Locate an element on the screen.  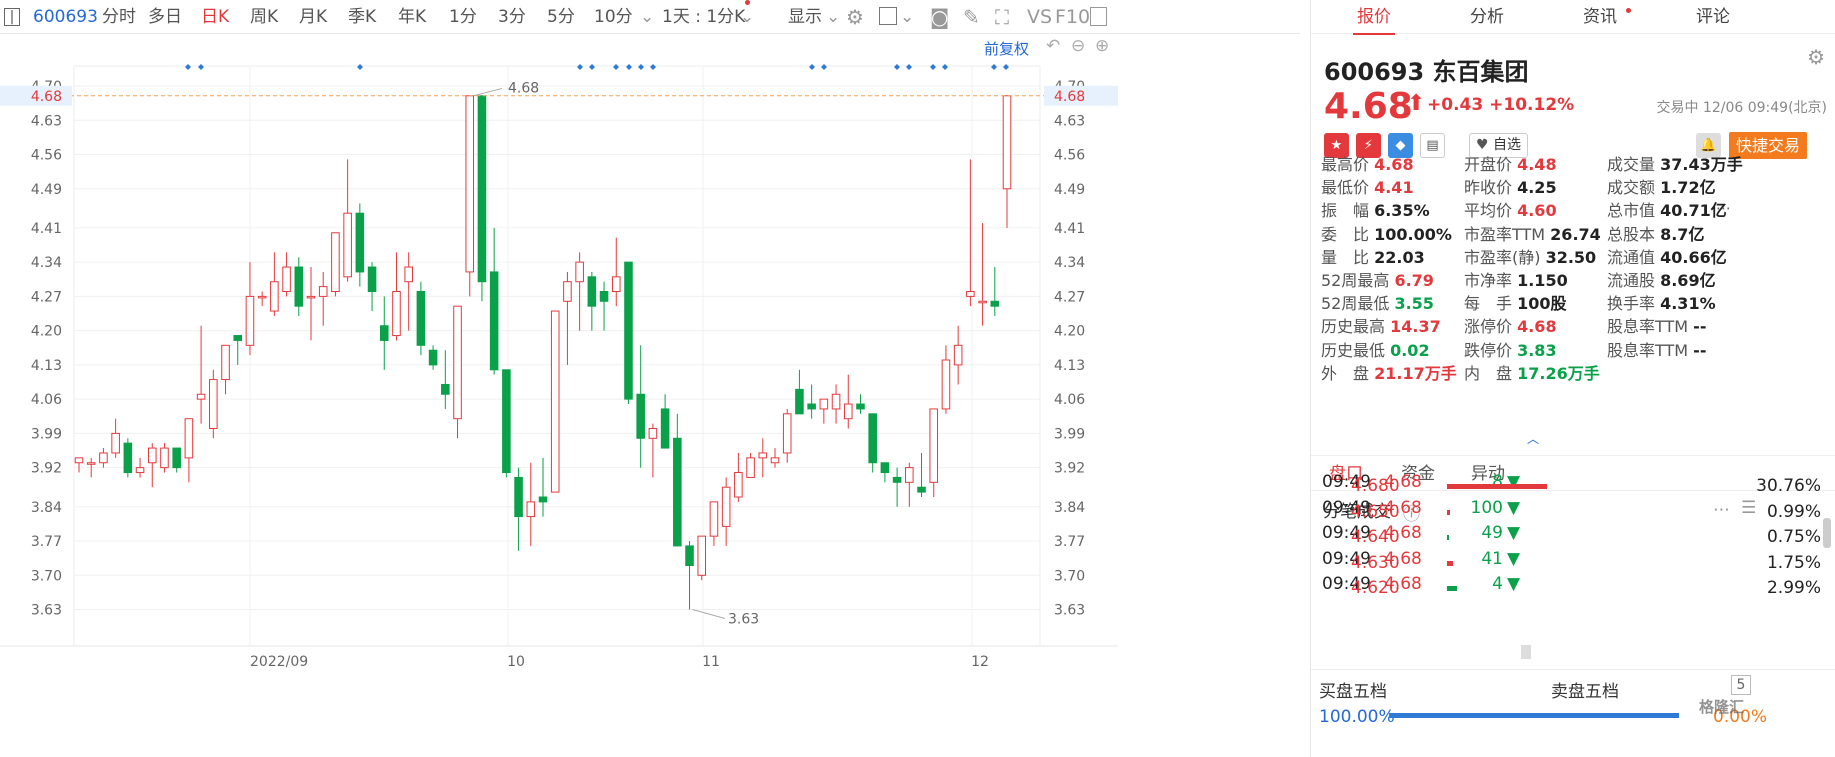
display-menu: 显示 is located at coordinates (805, 17).